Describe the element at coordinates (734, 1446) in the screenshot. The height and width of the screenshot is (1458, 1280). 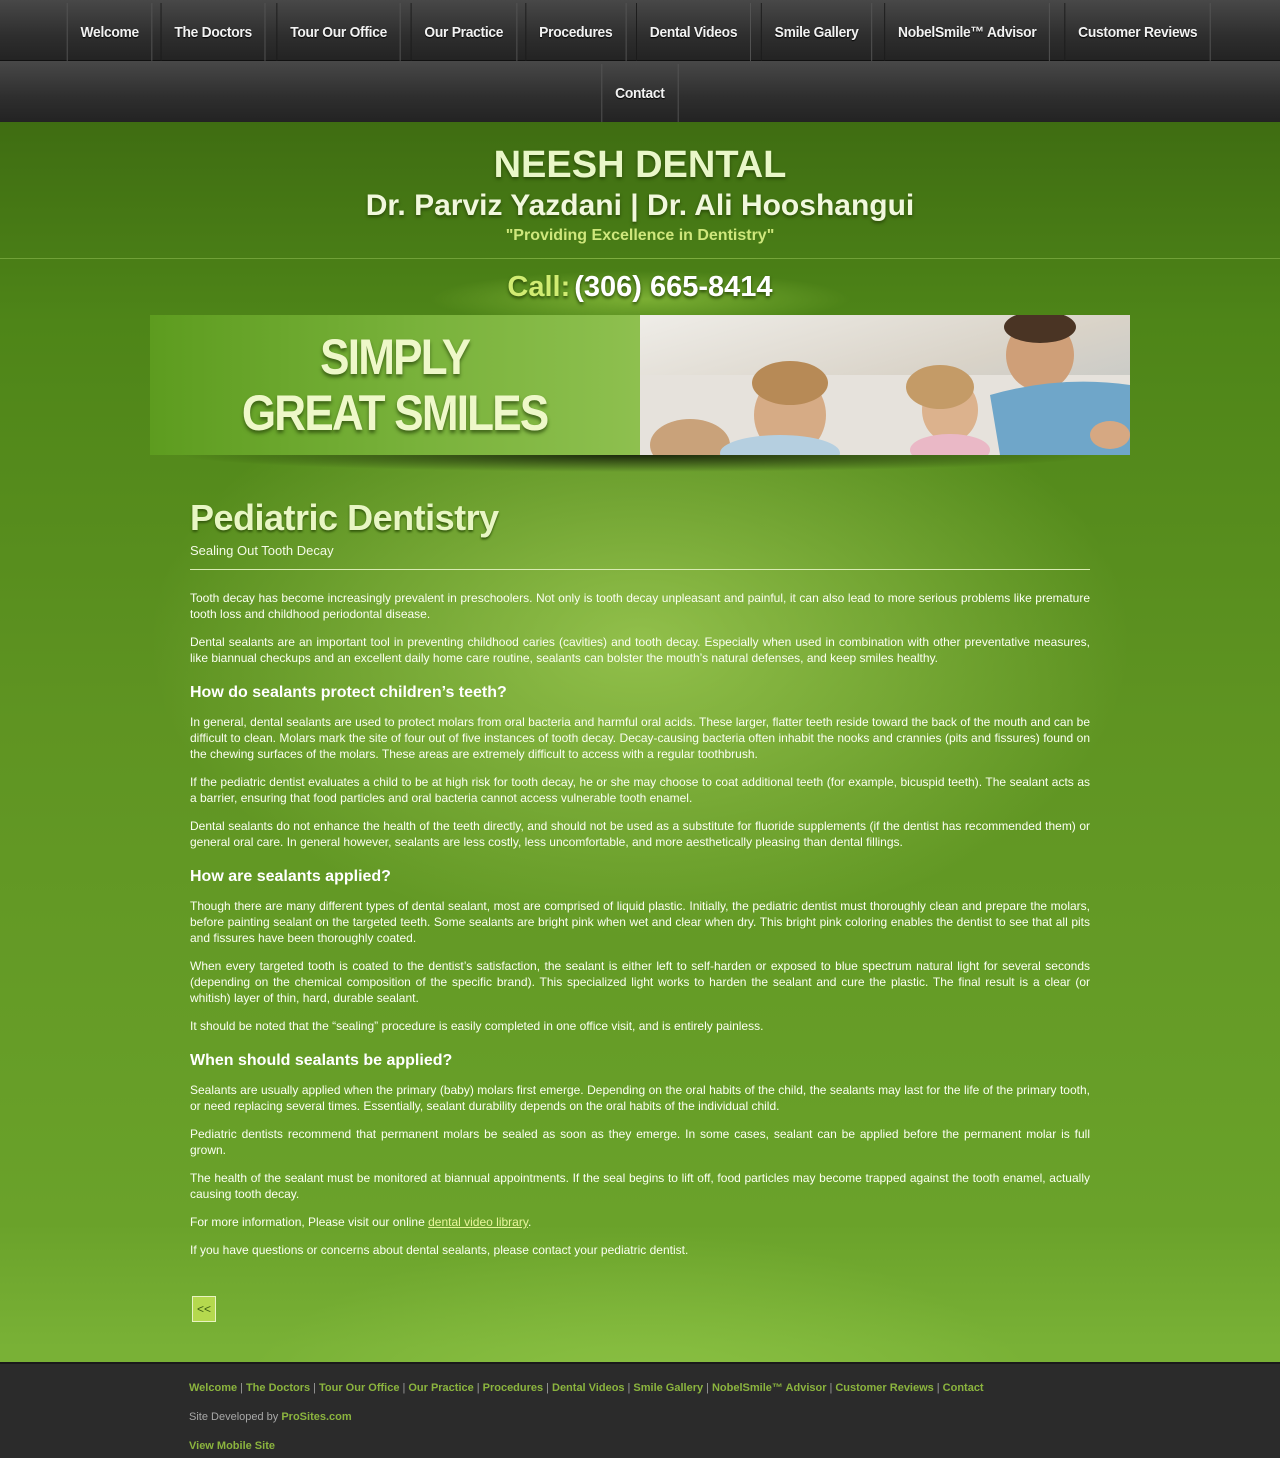
I see `mobile-site: View Mobile Site` at that location.